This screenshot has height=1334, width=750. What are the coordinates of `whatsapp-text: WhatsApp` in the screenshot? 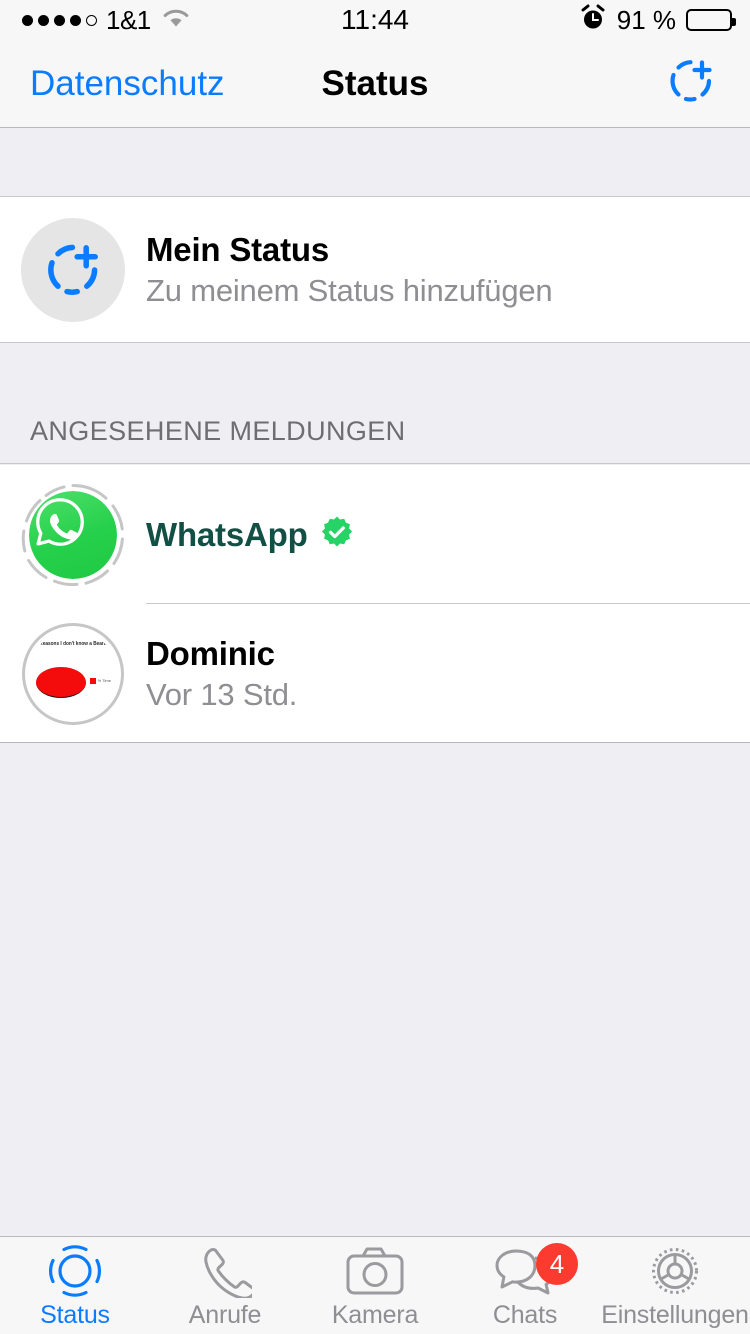 It's located at (250, 534).